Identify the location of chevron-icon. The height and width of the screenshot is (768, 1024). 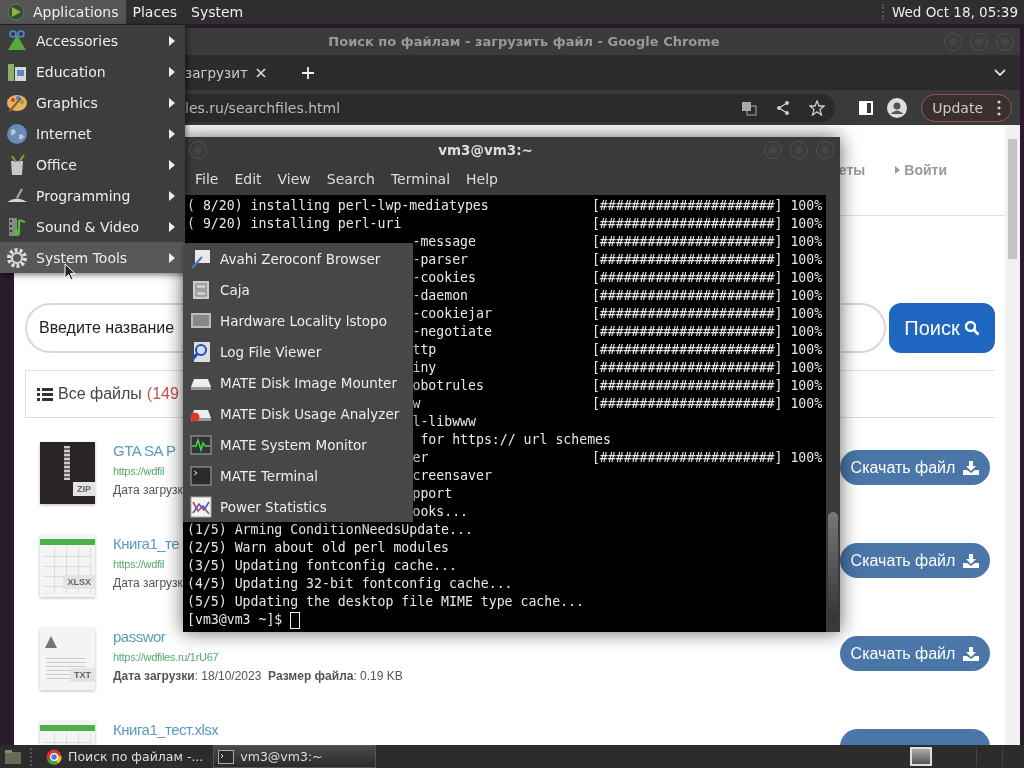
(1000, 72).